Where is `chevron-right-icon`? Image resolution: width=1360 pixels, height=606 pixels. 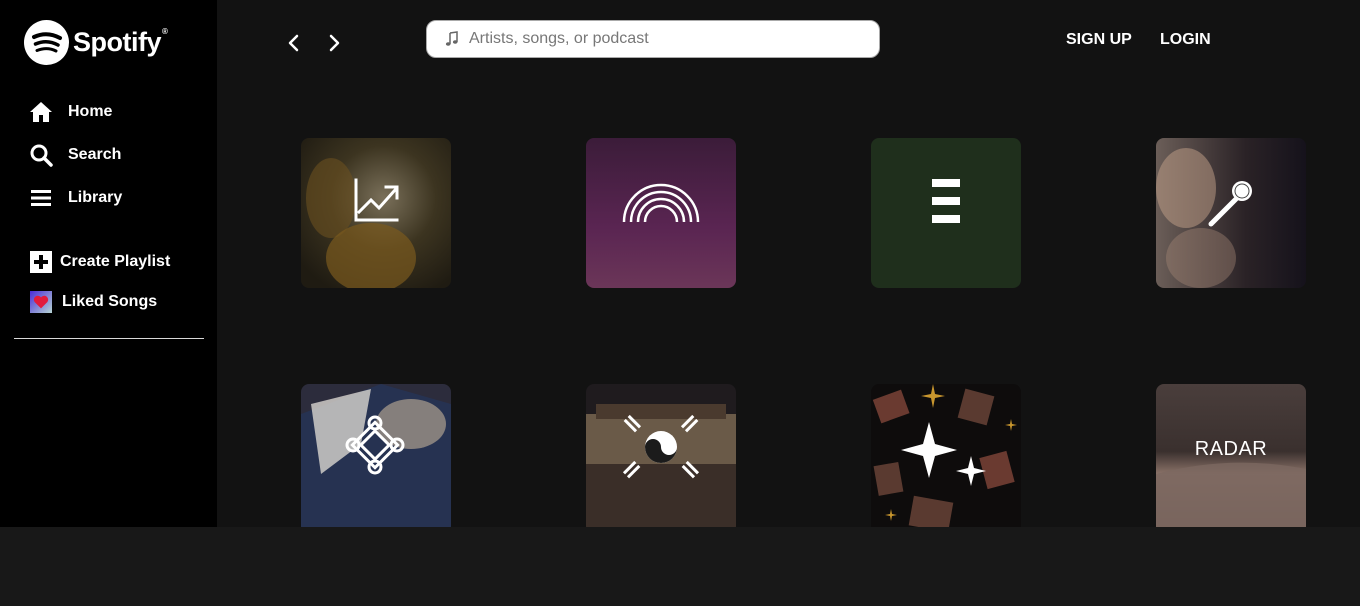 chevron-right-icon is located at coordinates (334, 43).